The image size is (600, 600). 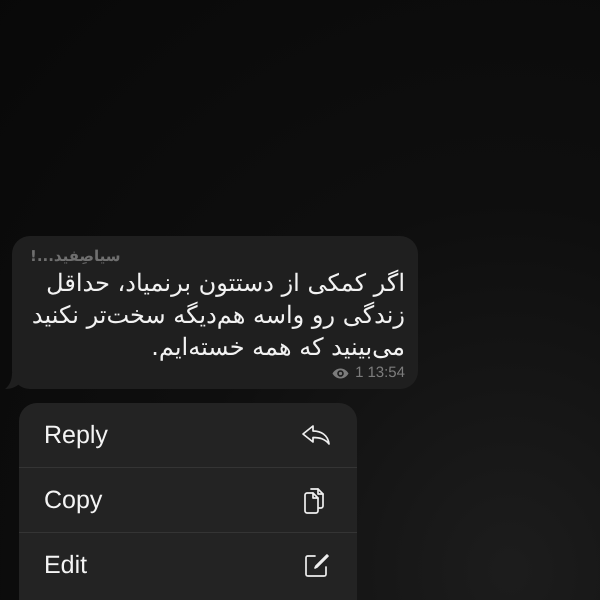 I want to click on menu-item: Reply, so click(x=188, y=435).